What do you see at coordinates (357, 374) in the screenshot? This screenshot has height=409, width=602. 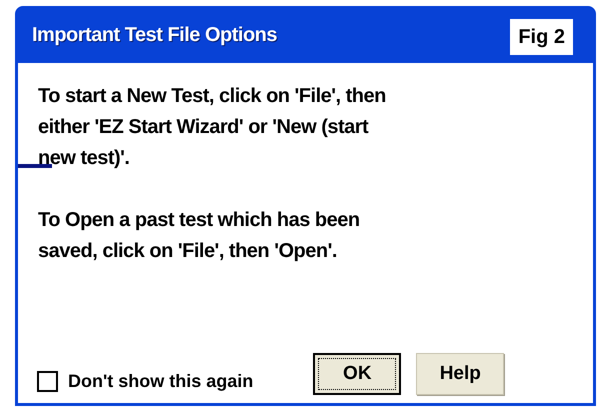 I see `ok-button: OK` at bounding box center [357, 374].